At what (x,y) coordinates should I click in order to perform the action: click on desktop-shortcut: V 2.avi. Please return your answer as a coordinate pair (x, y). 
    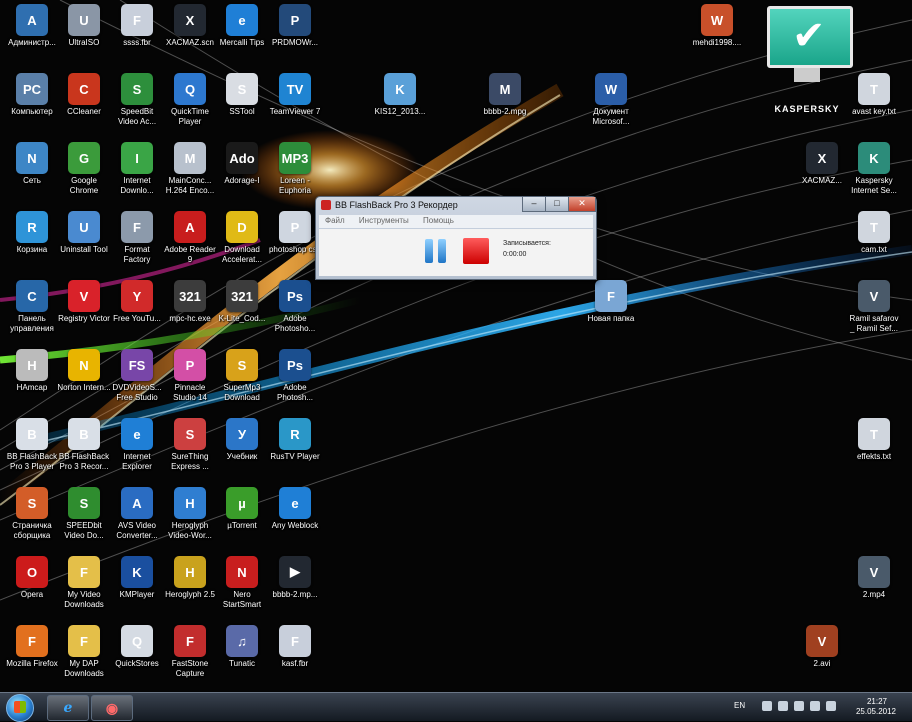
    Looking at the image, I should click on (822, 647).